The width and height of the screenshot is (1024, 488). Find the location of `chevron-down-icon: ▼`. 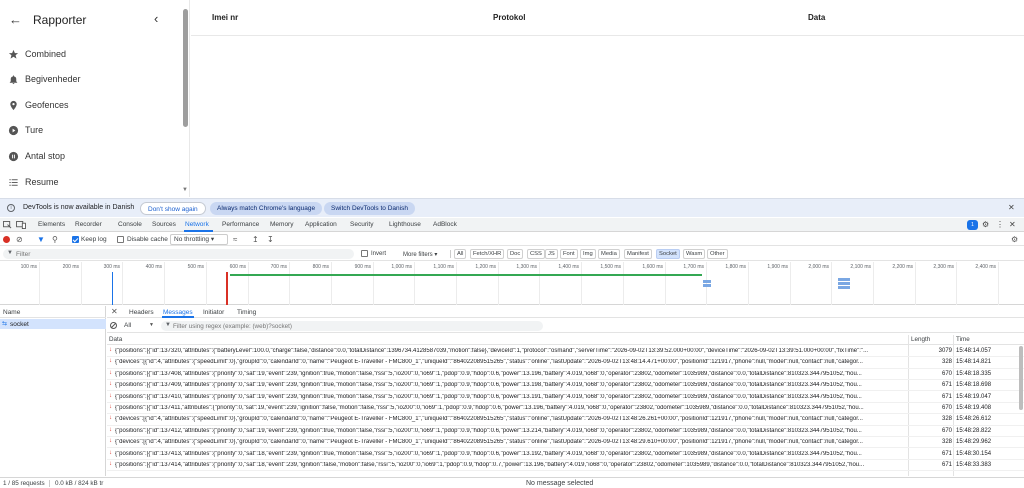

chevron-down-icon: ▼ is located at coordinates (151, 325).